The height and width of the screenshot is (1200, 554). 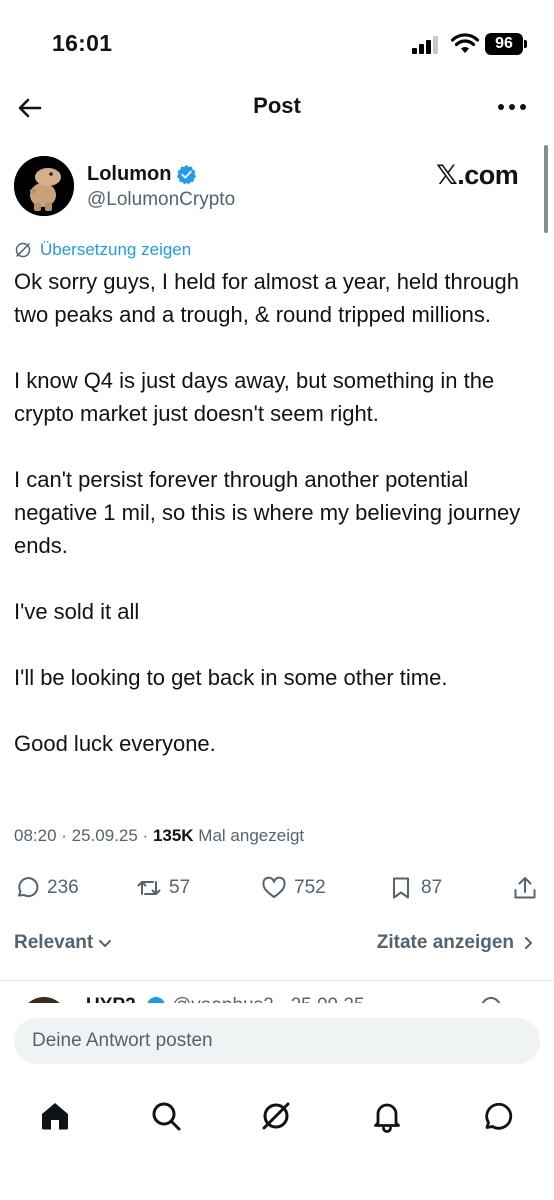 I want to click on share-button, so click(x=525, y=888).